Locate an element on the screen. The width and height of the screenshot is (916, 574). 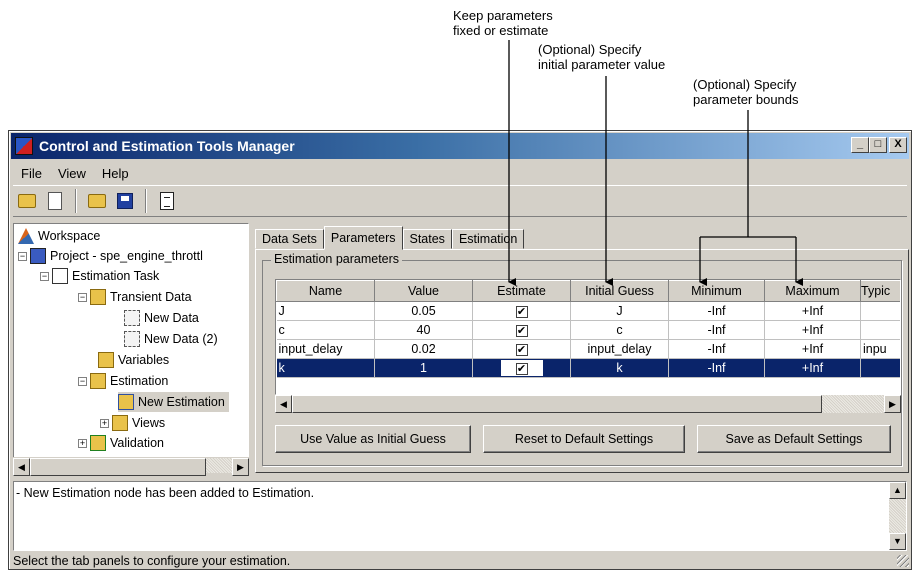
cell-typical: inpu is located at coordinates (880, 349).